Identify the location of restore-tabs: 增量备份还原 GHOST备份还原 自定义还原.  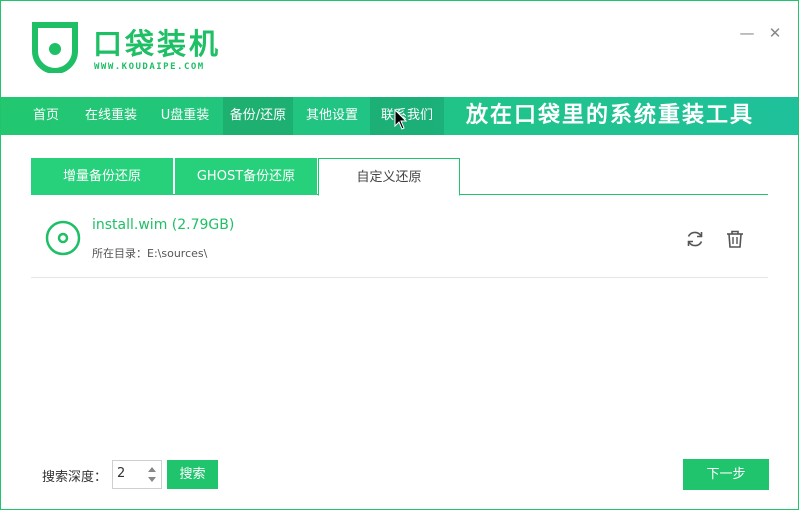
(399, 177).